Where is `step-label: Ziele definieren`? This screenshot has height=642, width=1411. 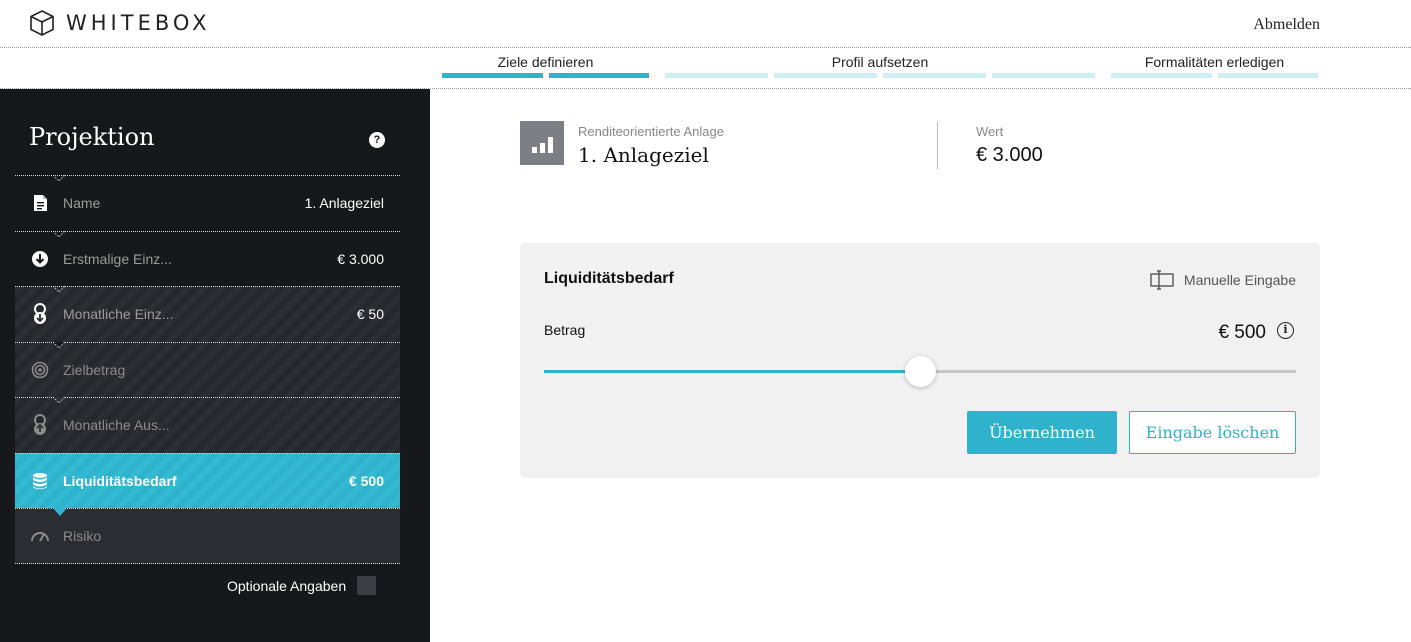
step-label: Ziele definieren is located at coordinates (545, 62).